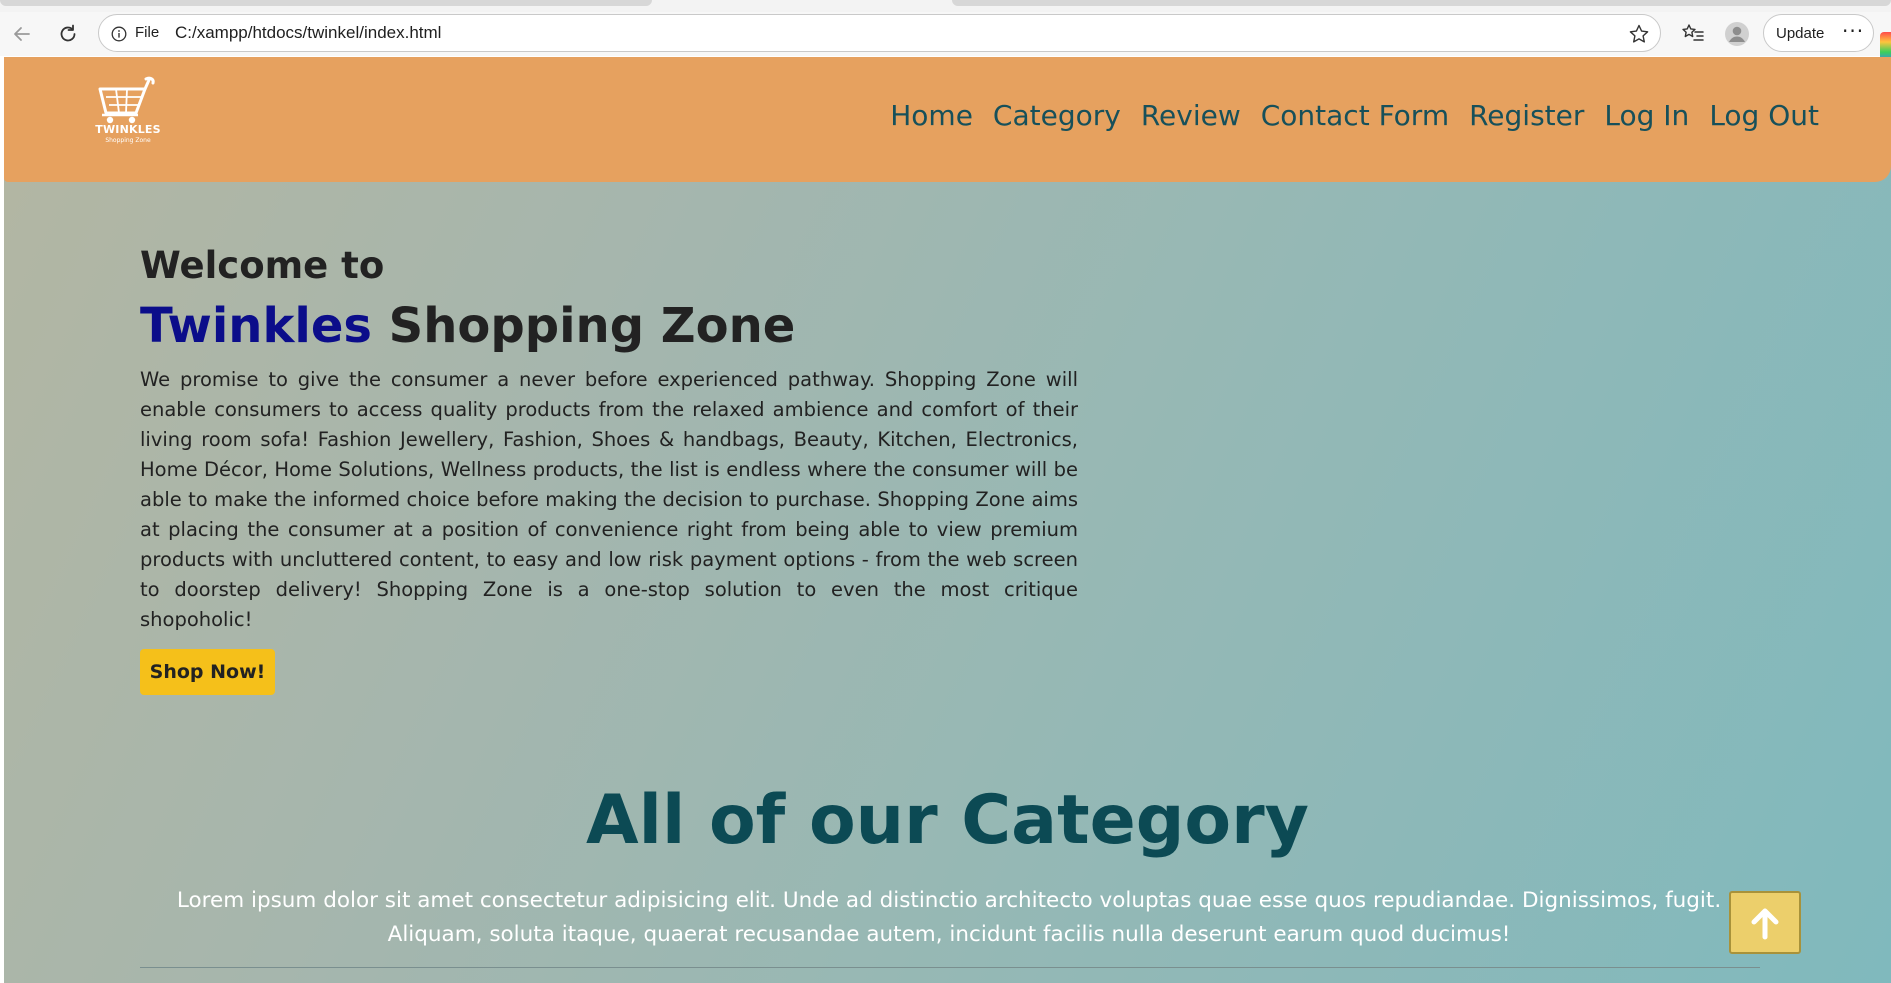  Describe the element at coordinates (1057, 115) in the screenshot. I see `nav-category: Category` at that location.